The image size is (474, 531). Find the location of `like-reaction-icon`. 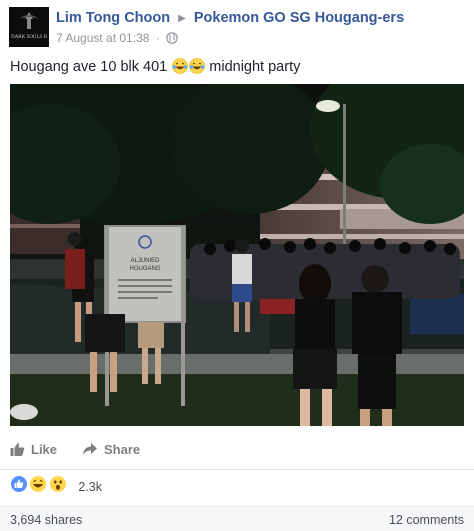

like-reaction-icon is located at coordinates (19, 486).